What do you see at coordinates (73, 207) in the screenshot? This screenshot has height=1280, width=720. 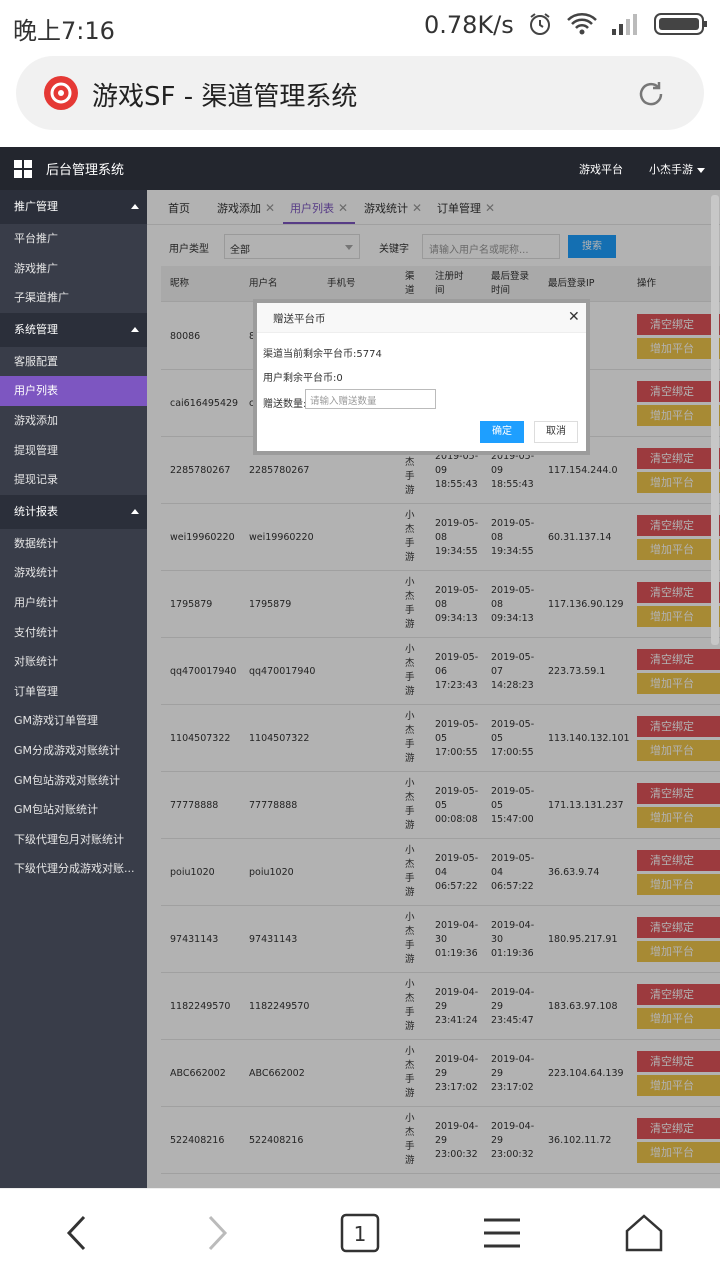 I see `sidebar-group: 推广管理` at bounding box center [73, 207].